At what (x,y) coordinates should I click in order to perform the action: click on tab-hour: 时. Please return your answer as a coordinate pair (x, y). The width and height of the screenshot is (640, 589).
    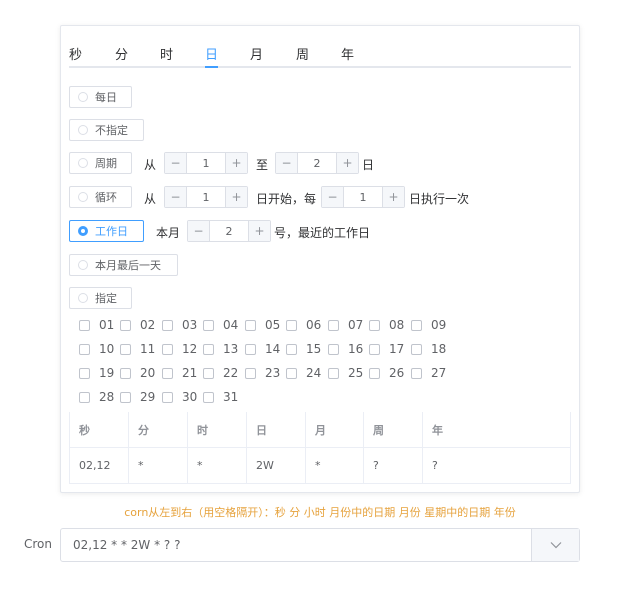
    Looking at the image, I should click on (166, 53).